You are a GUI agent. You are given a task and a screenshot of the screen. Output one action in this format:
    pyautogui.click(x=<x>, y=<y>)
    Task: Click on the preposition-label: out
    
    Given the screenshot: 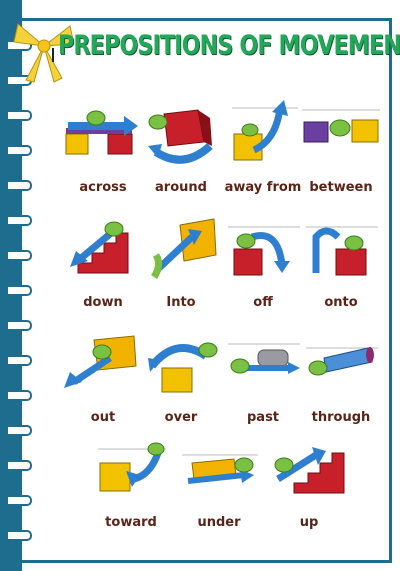 What is the action you would take?
    pyautogui.click(x=103, y=417)
    